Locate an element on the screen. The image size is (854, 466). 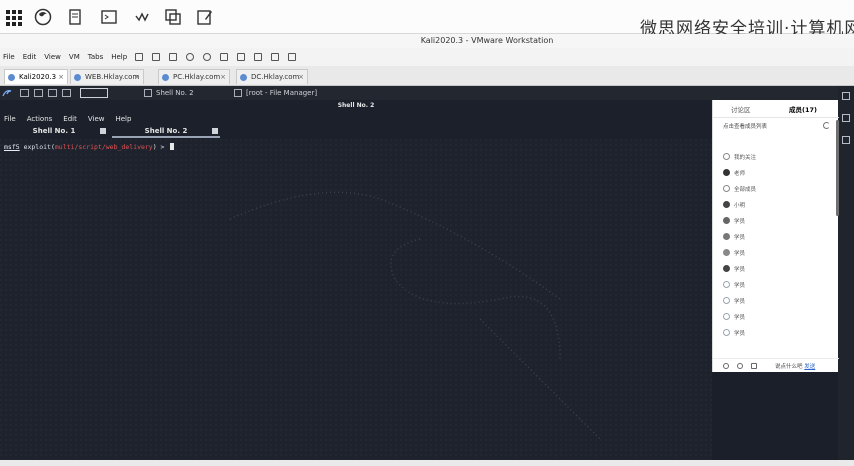
terminal-tabs: Shell No. 1 x Shell No. 2 x is located at coordinates (356, 132).